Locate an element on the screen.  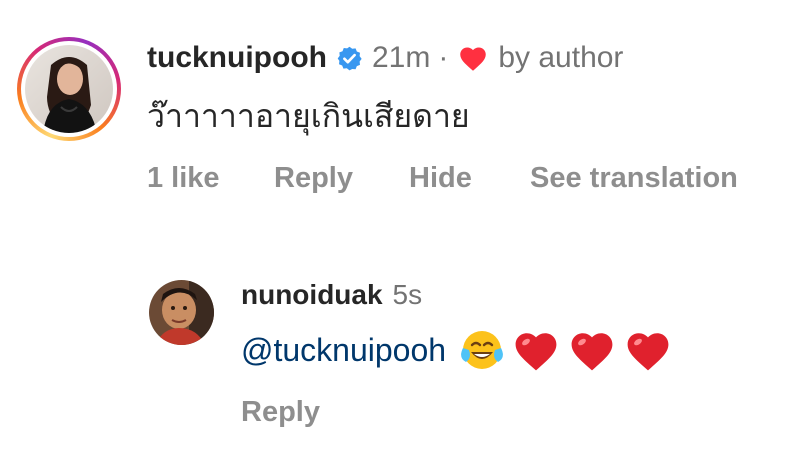
reply-text: @tucknuipooh is located at coordinates (456, 350).